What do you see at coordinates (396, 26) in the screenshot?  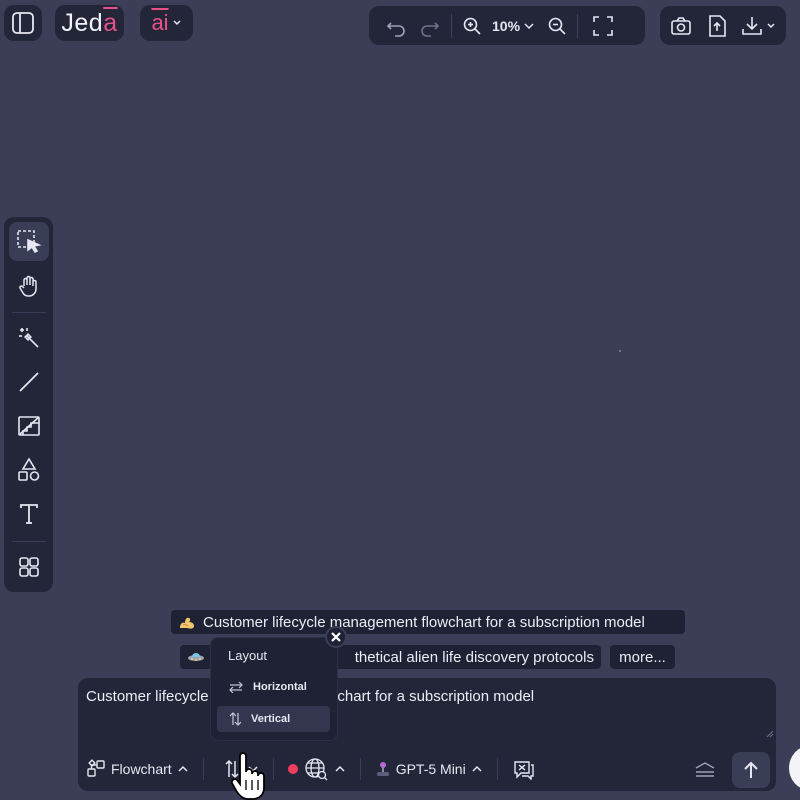 I see `undo-icon` at bounding box center [396, 26].